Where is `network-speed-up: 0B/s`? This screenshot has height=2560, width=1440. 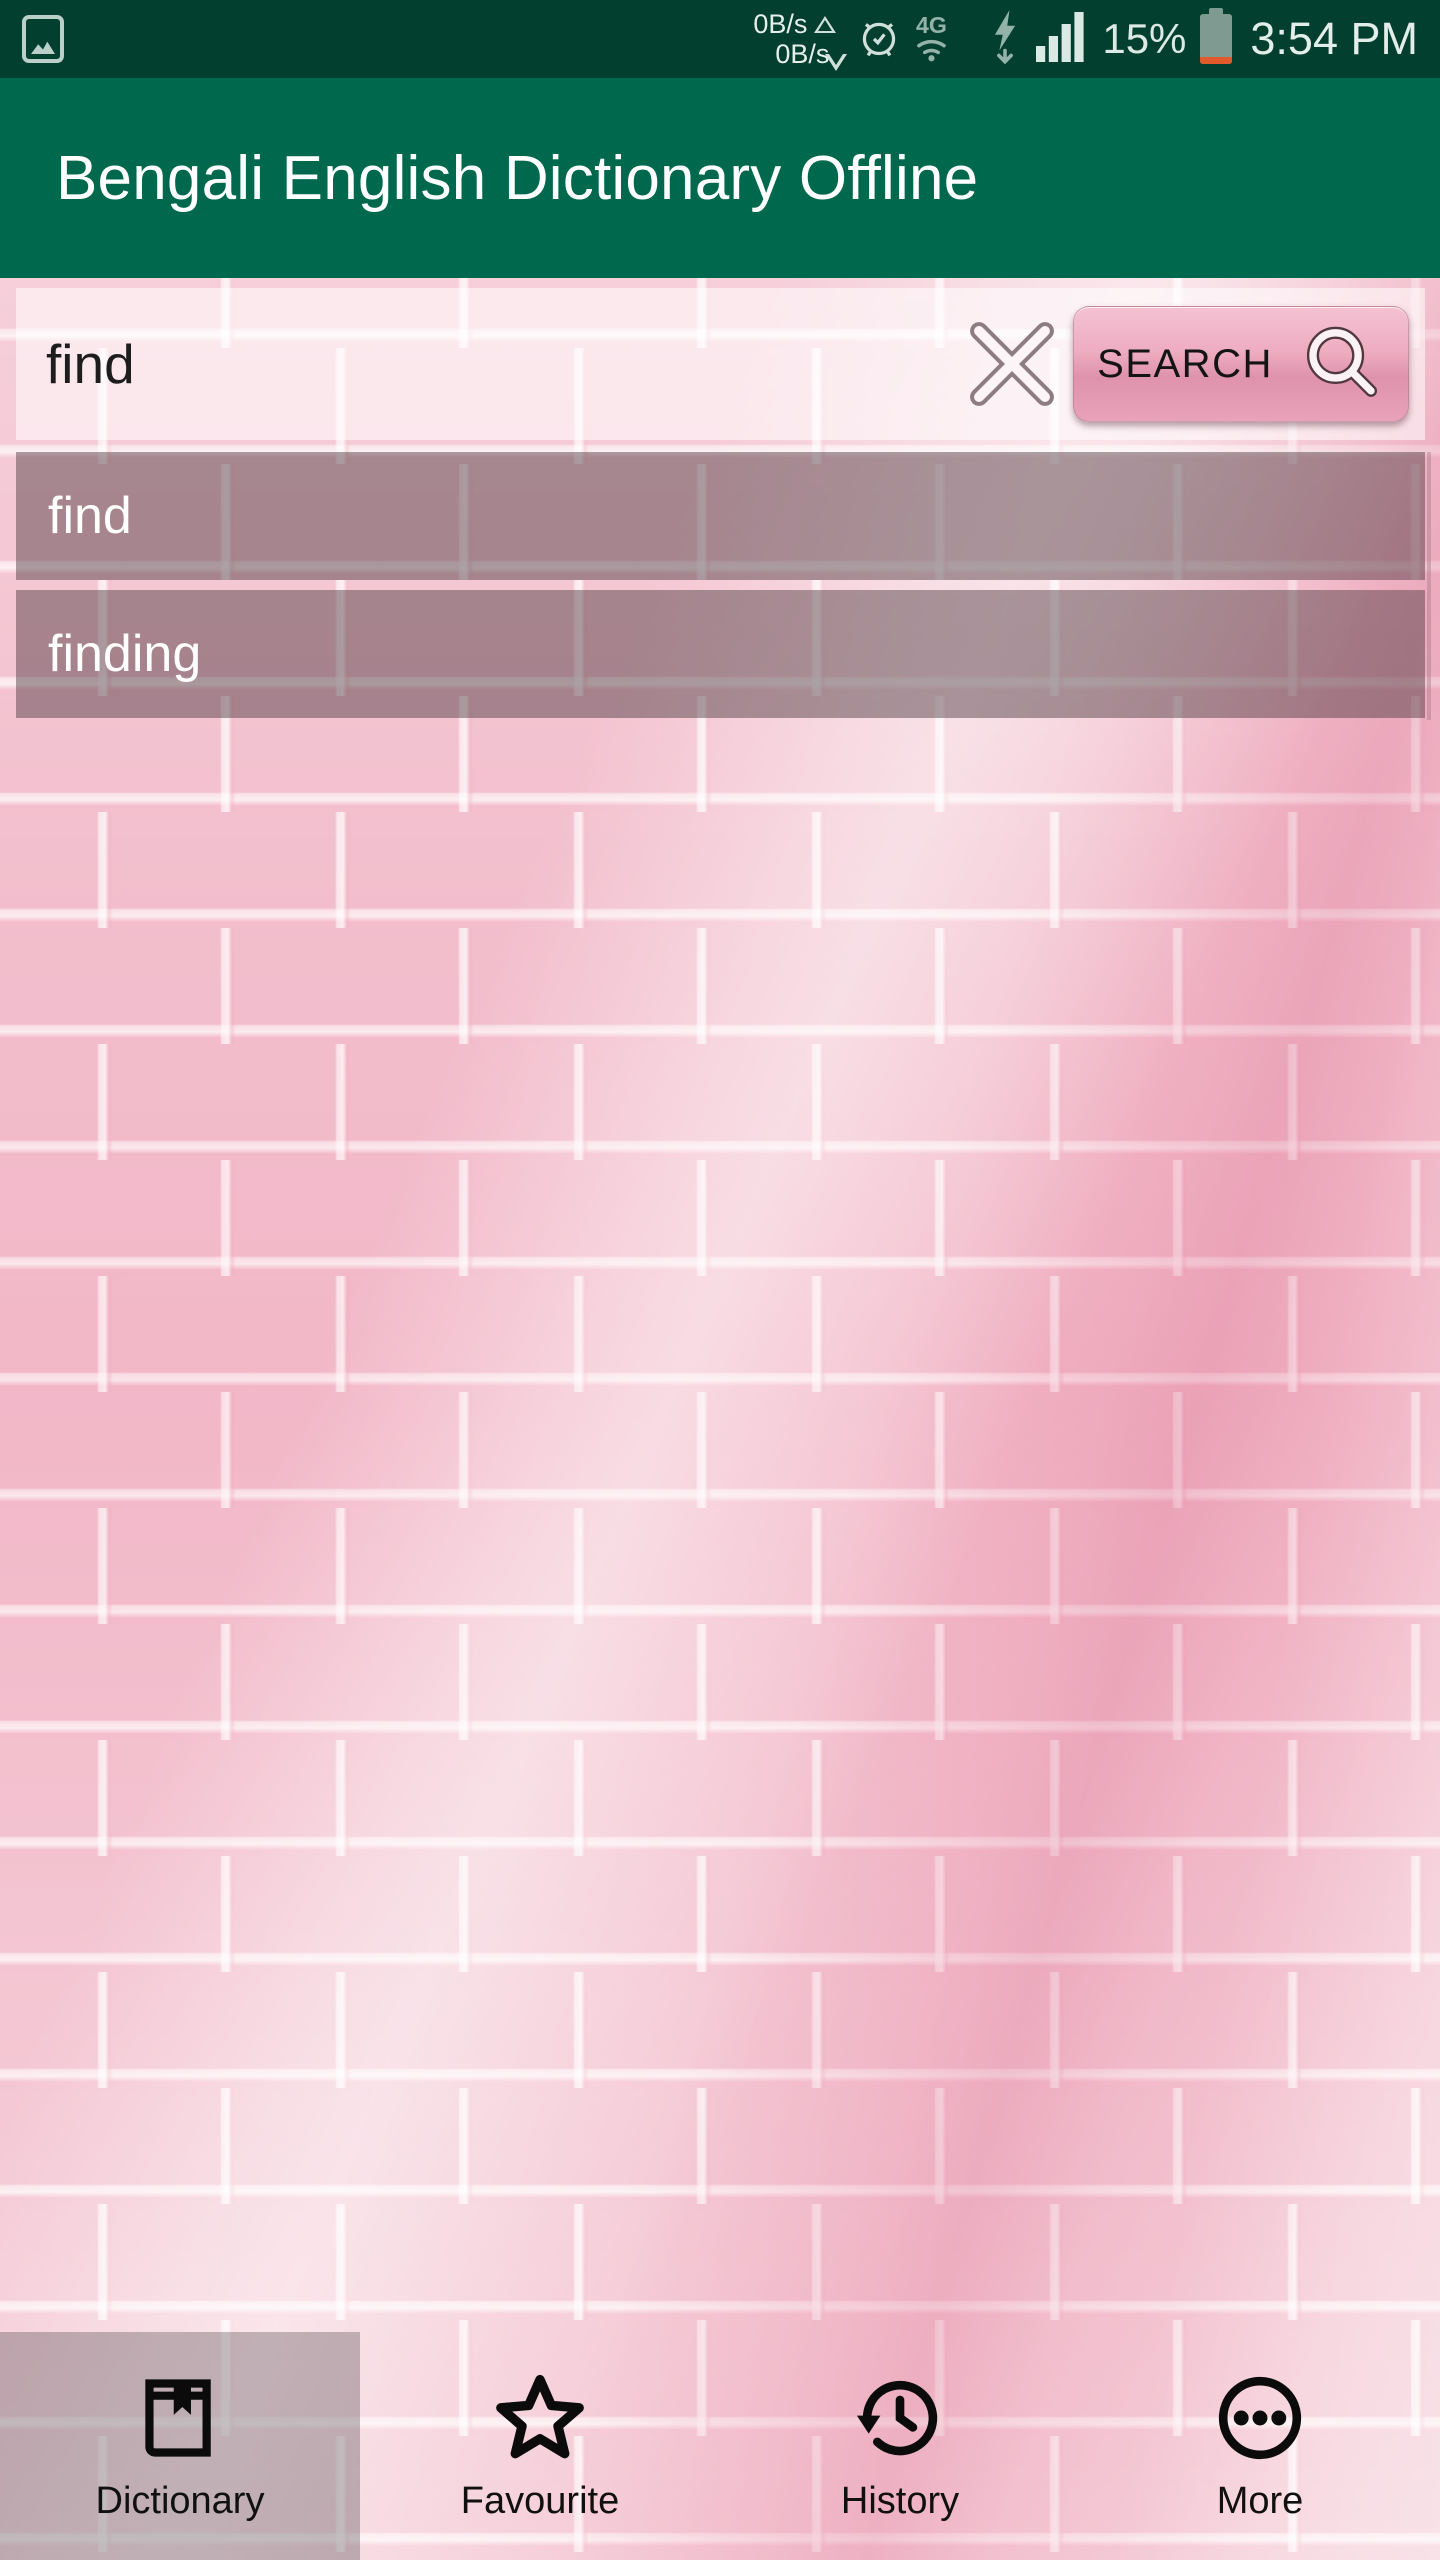
network-speed-up: 0B/s is located at coordinates (780, 24).